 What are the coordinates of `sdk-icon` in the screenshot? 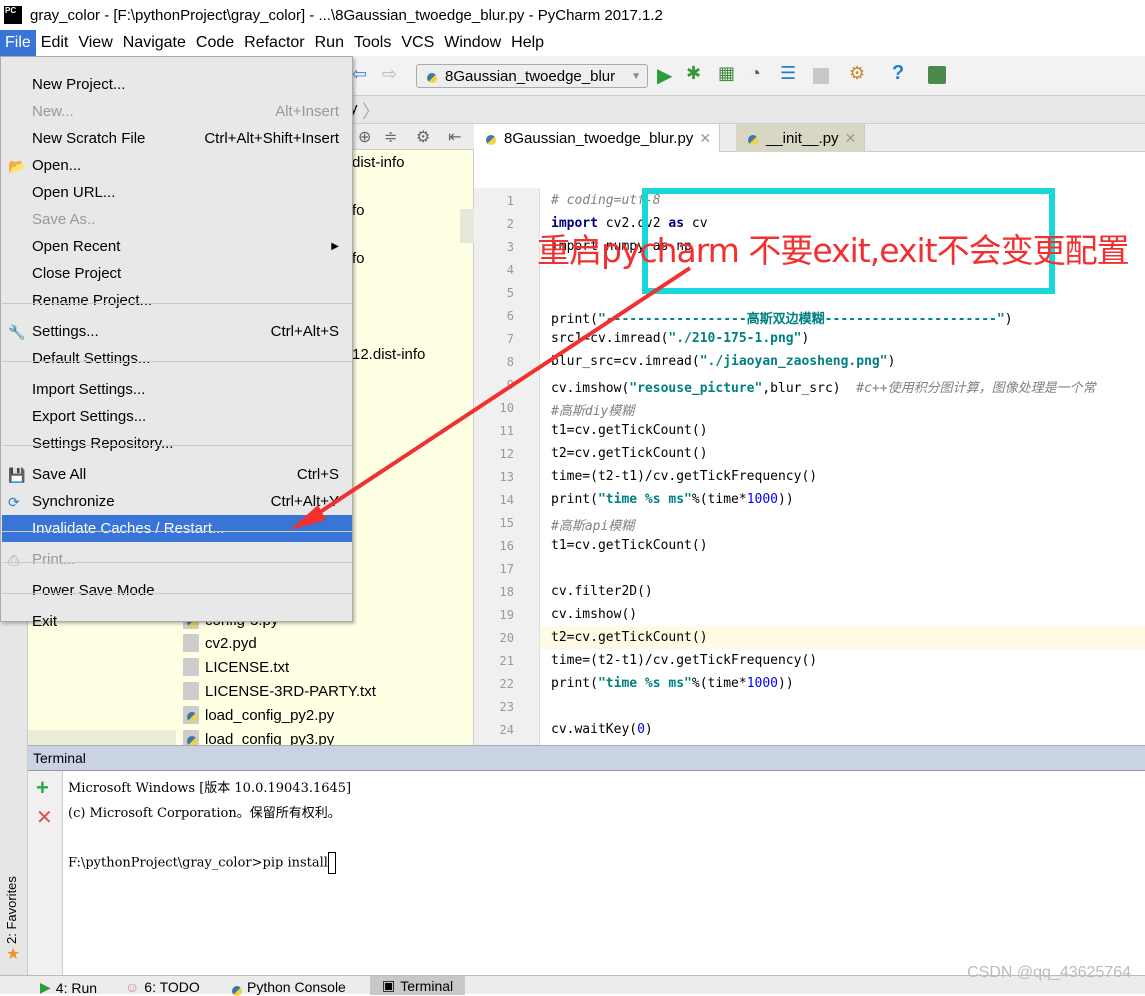 It's located at (937, 75).